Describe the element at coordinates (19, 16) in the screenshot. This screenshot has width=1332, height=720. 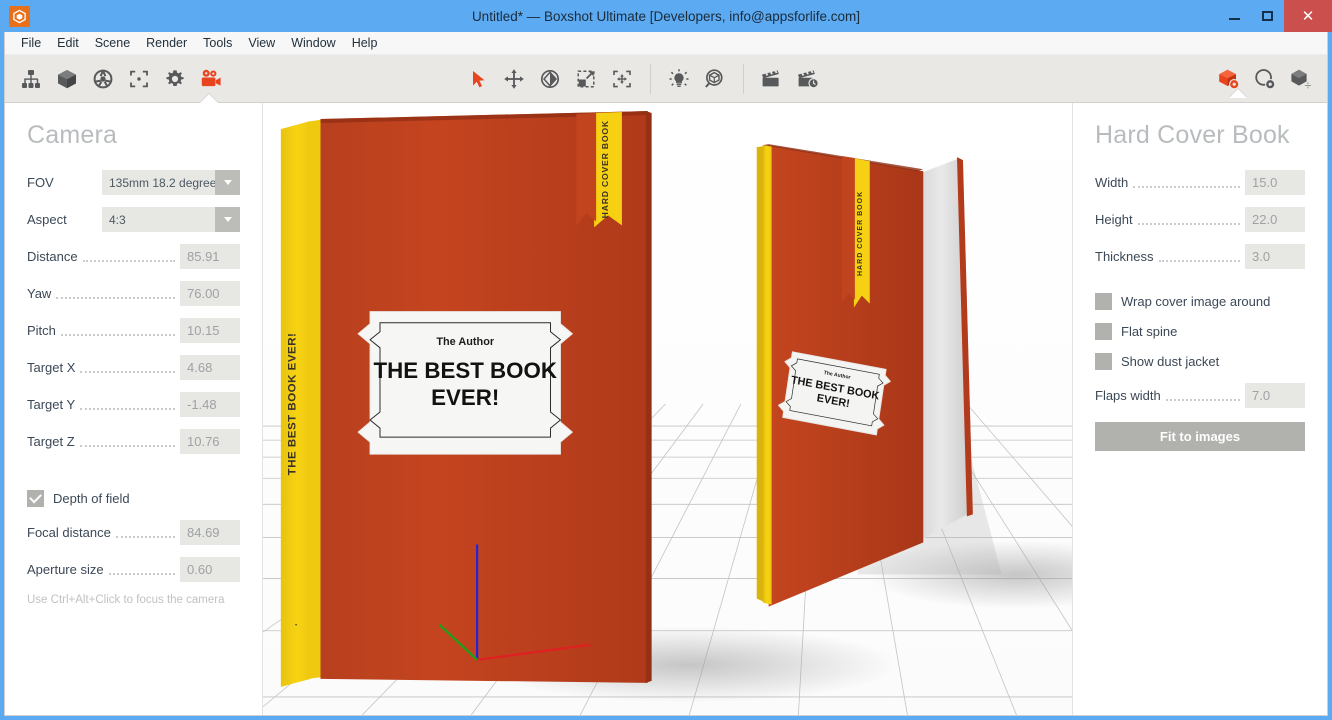
I see `boxshot-logo-icon` at that location.